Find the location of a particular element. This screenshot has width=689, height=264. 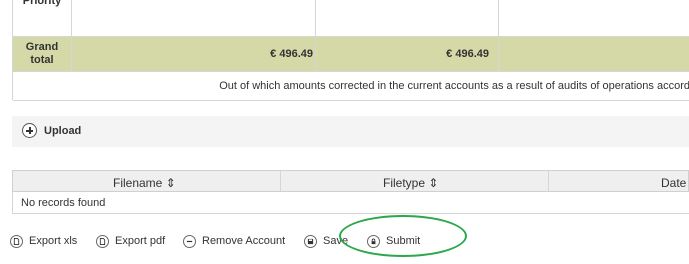

column-header-date: Date is located at coordinates (673, 183).